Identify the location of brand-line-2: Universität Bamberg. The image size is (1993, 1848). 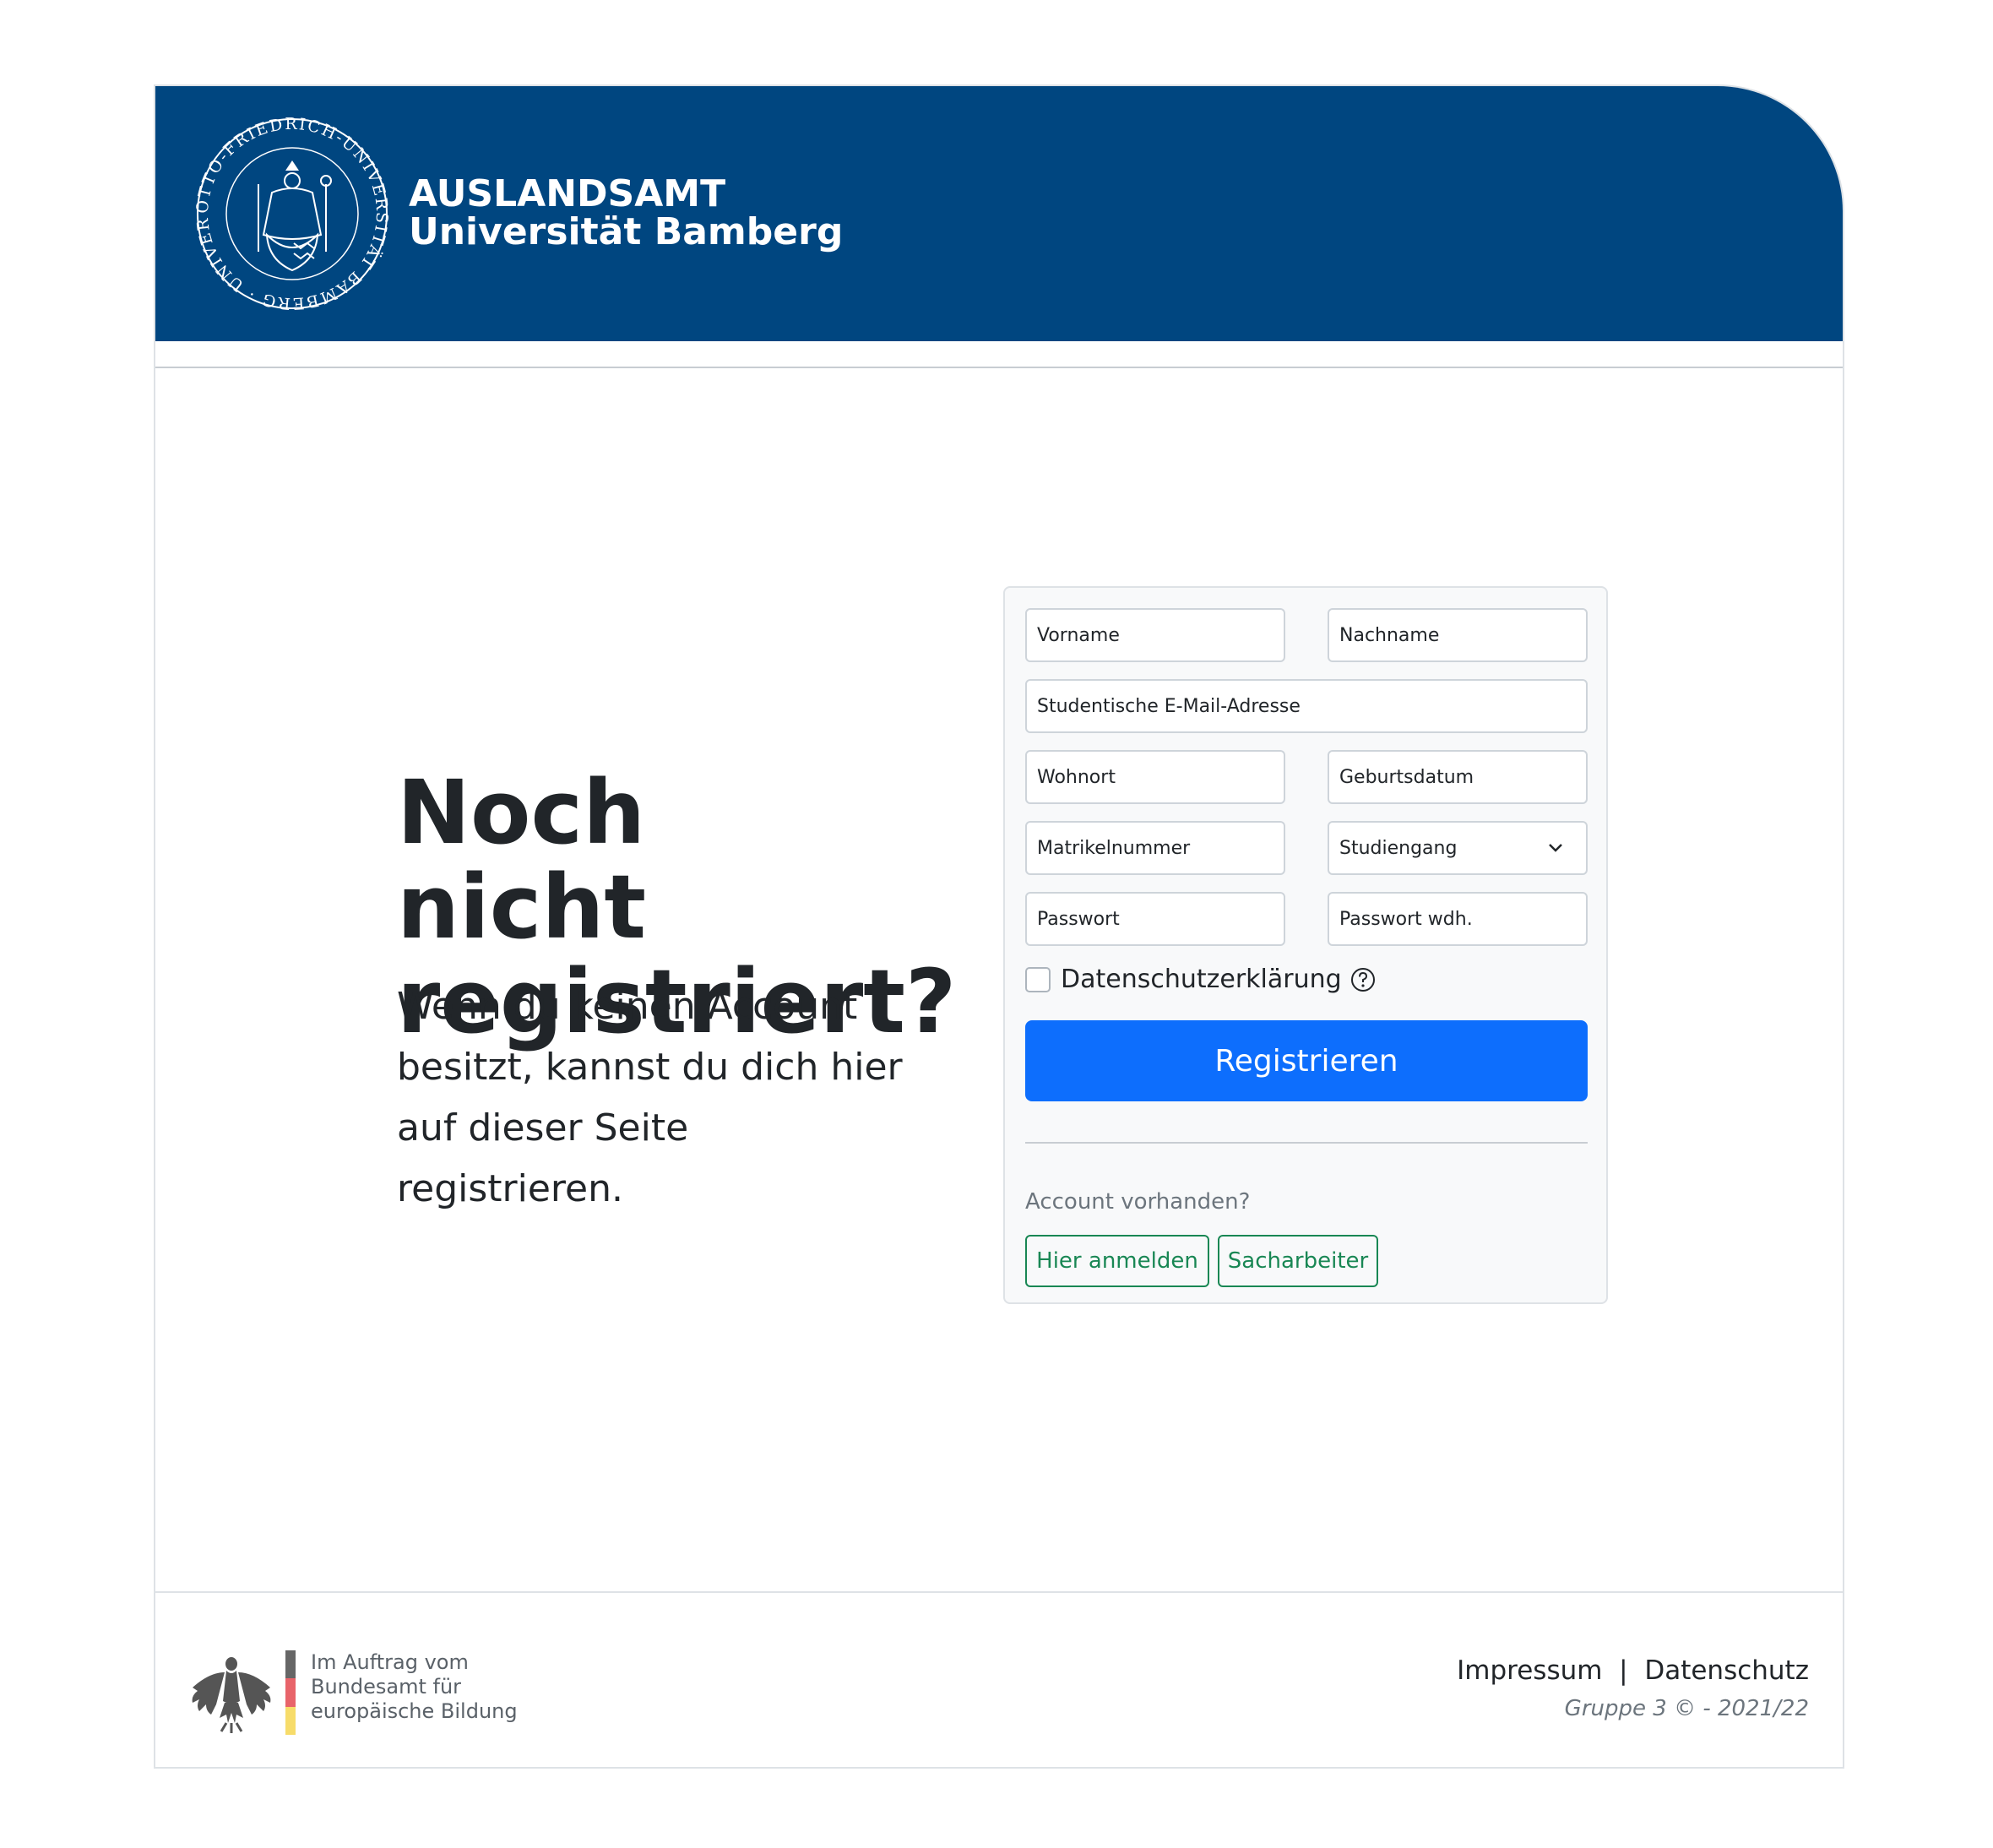
(626, 231).